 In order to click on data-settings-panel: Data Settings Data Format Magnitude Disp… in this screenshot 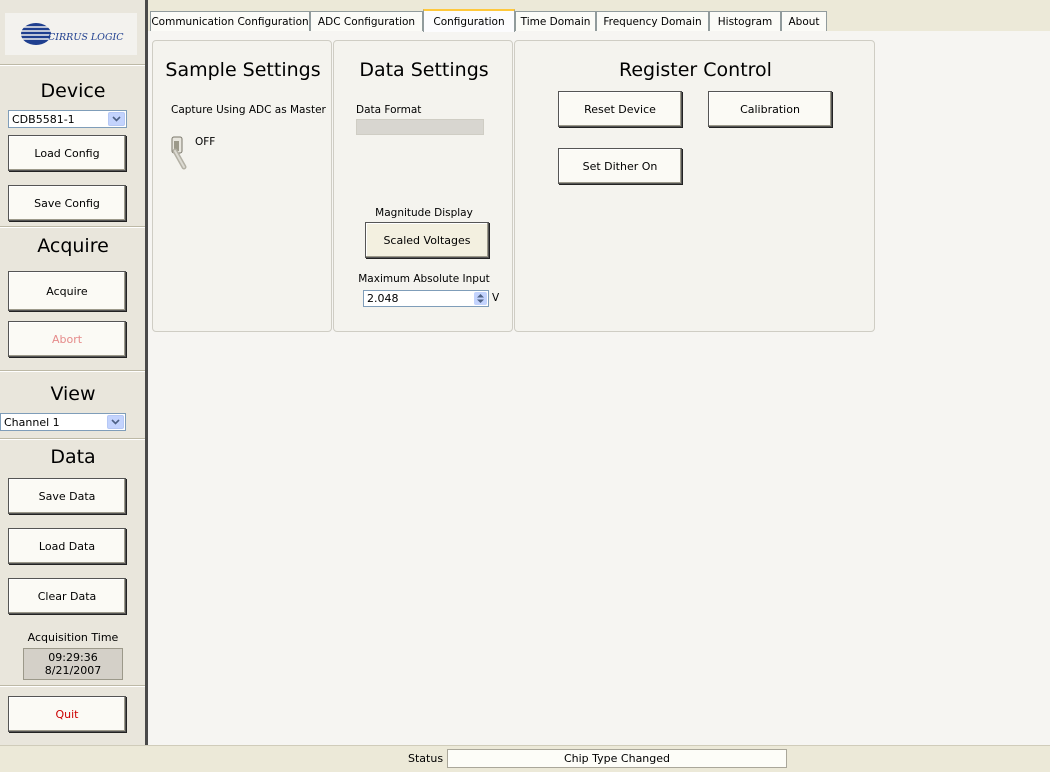, I will do `click(423, 186)`.